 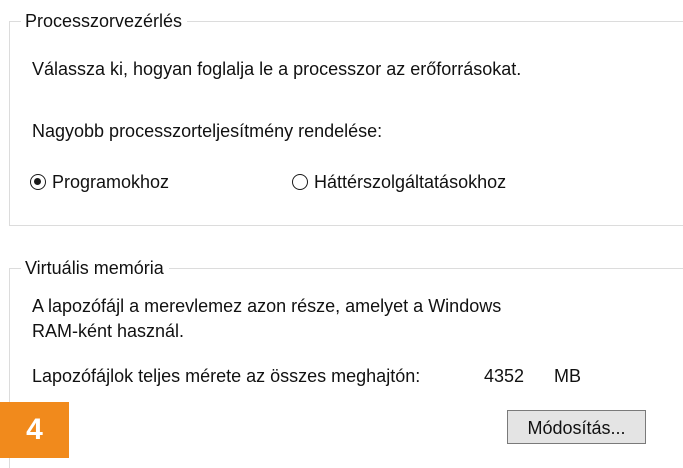 I want to click on paging-file-total-value: 4352, so click(x=504, y=376).